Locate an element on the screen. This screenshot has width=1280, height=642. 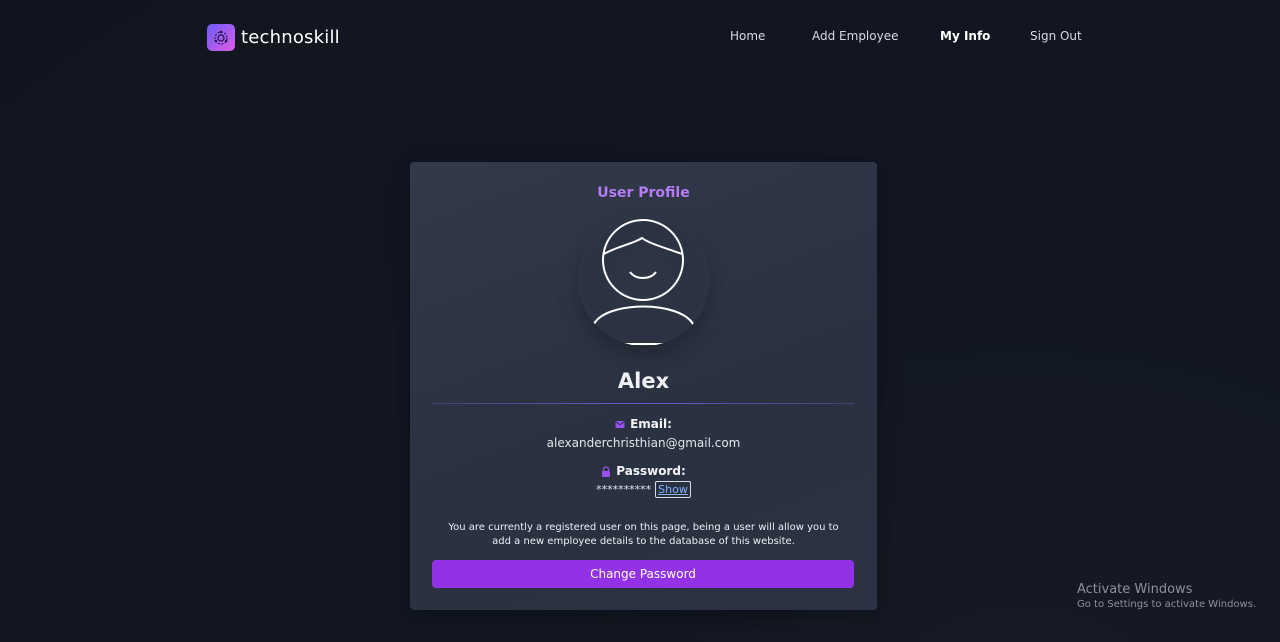
password-row: ********** Show is located at coordinates (643, 489).